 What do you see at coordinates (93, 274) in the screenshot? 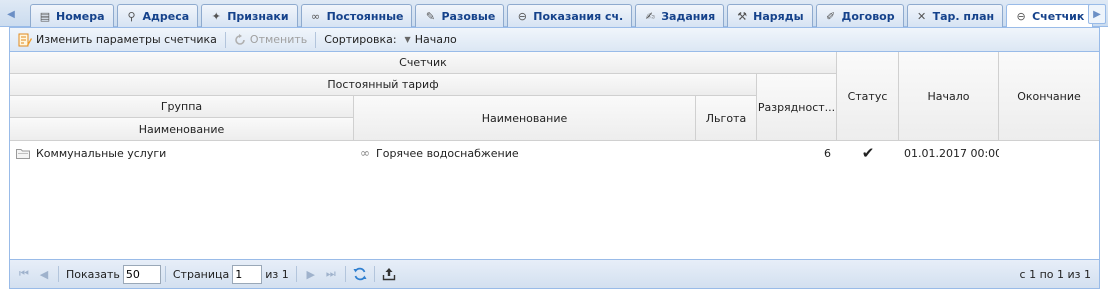
I see `page-size-label: Показать` at bounding box center [93, 274].